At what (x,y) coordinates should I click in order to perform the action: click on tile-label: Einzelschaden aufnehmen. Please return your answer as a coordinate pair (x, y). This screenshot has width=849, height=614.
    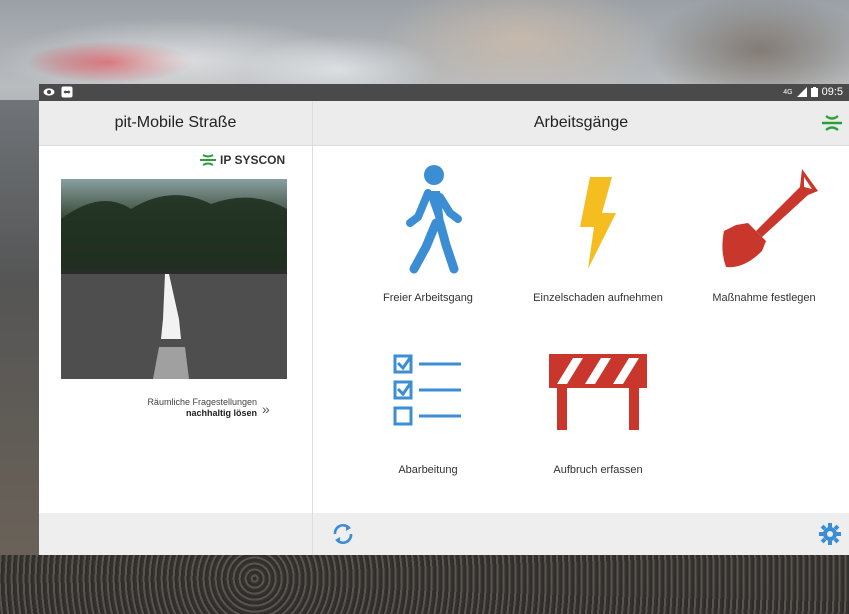
    Looking at the image, I should click on (598, 298).